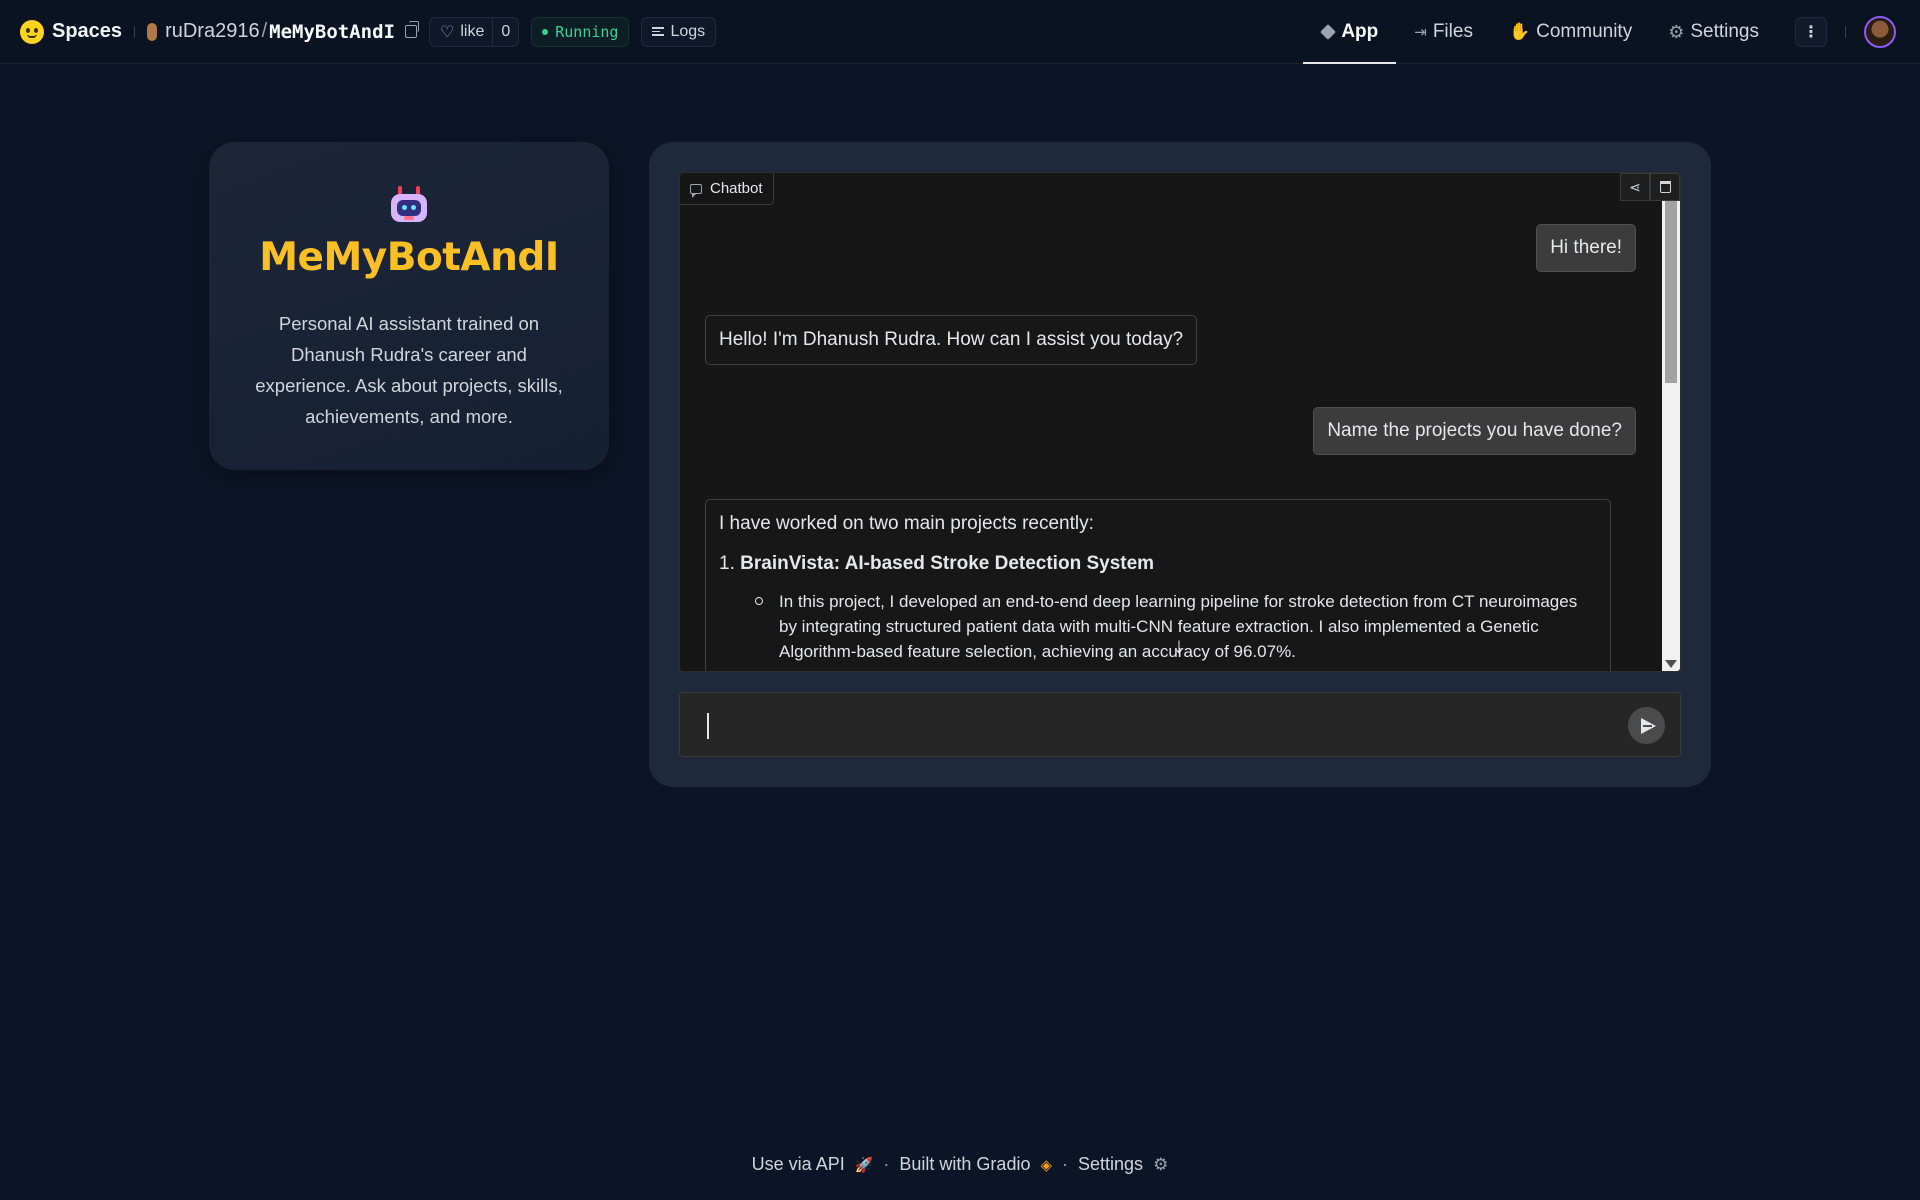 The height and width of the screenshot is (1200, 1920). I want to click on tab-files: ⇥ Files, so click(1443, 32).